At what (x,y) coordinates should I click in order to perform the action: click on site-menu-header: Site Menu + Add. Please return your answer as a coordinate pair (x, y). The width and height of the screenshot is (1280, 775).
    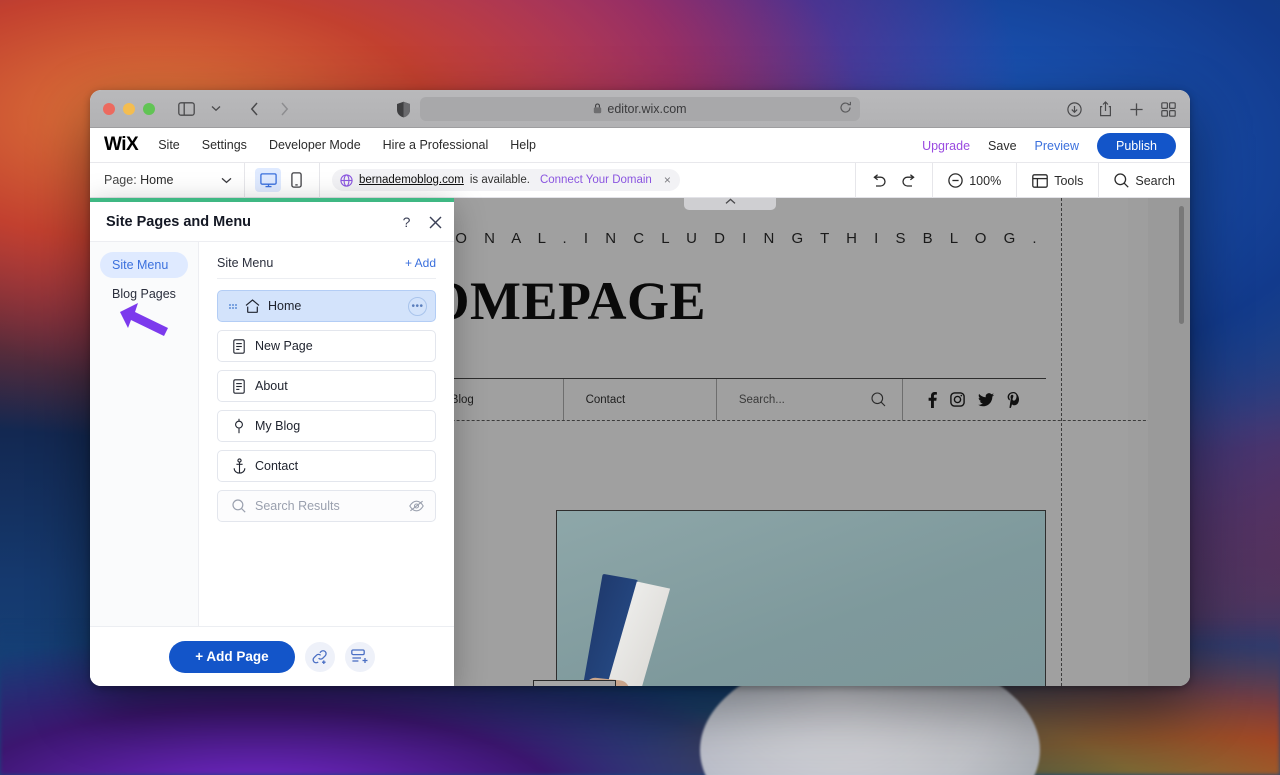
    Looking at the image, I should click on (326, 260).